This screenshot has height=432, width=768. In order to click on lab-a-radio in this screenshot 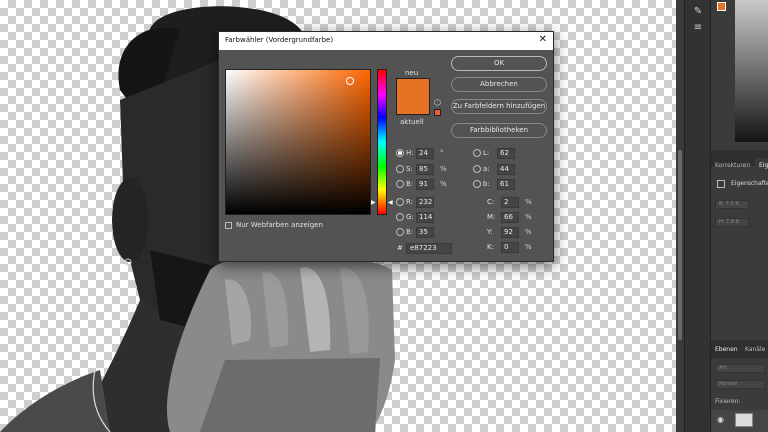, I will do `click(477, 169)`.